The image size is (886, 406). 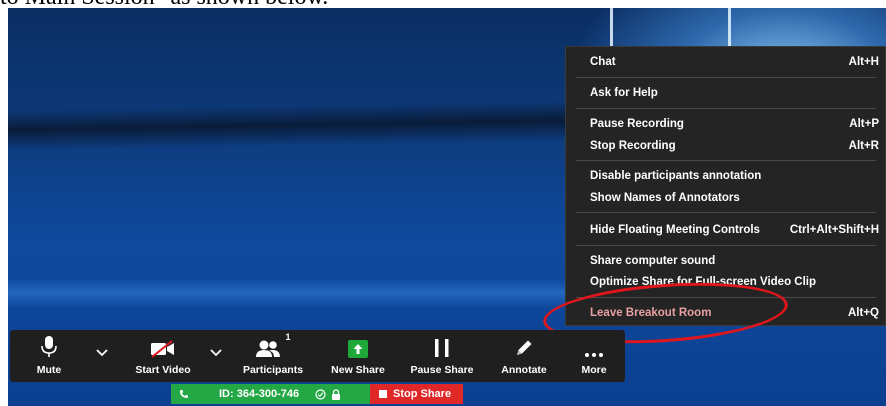 I want to click on stop-square-icon, so click(x=383, y=394).